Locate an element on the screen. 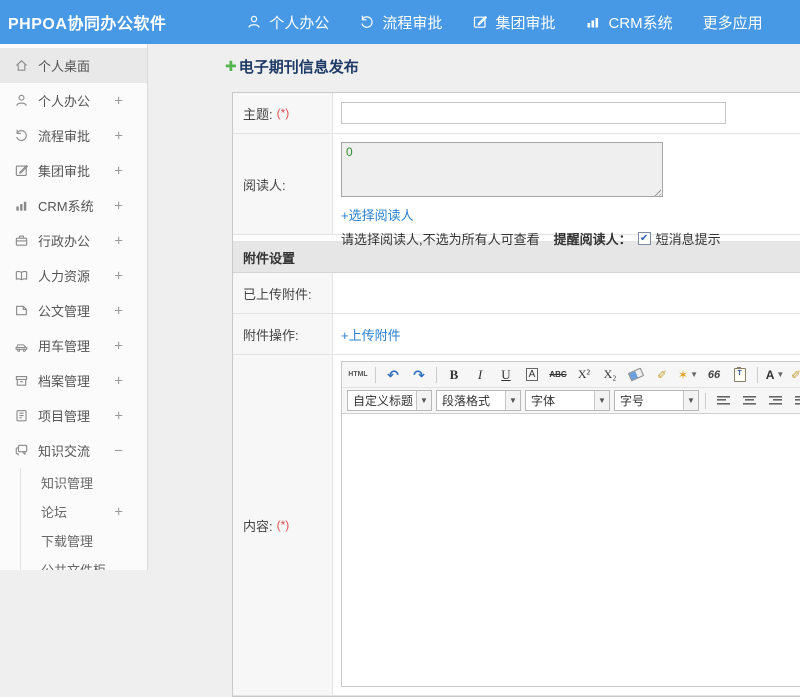  subject-label: 主题: is located at coordinates (258, 113).